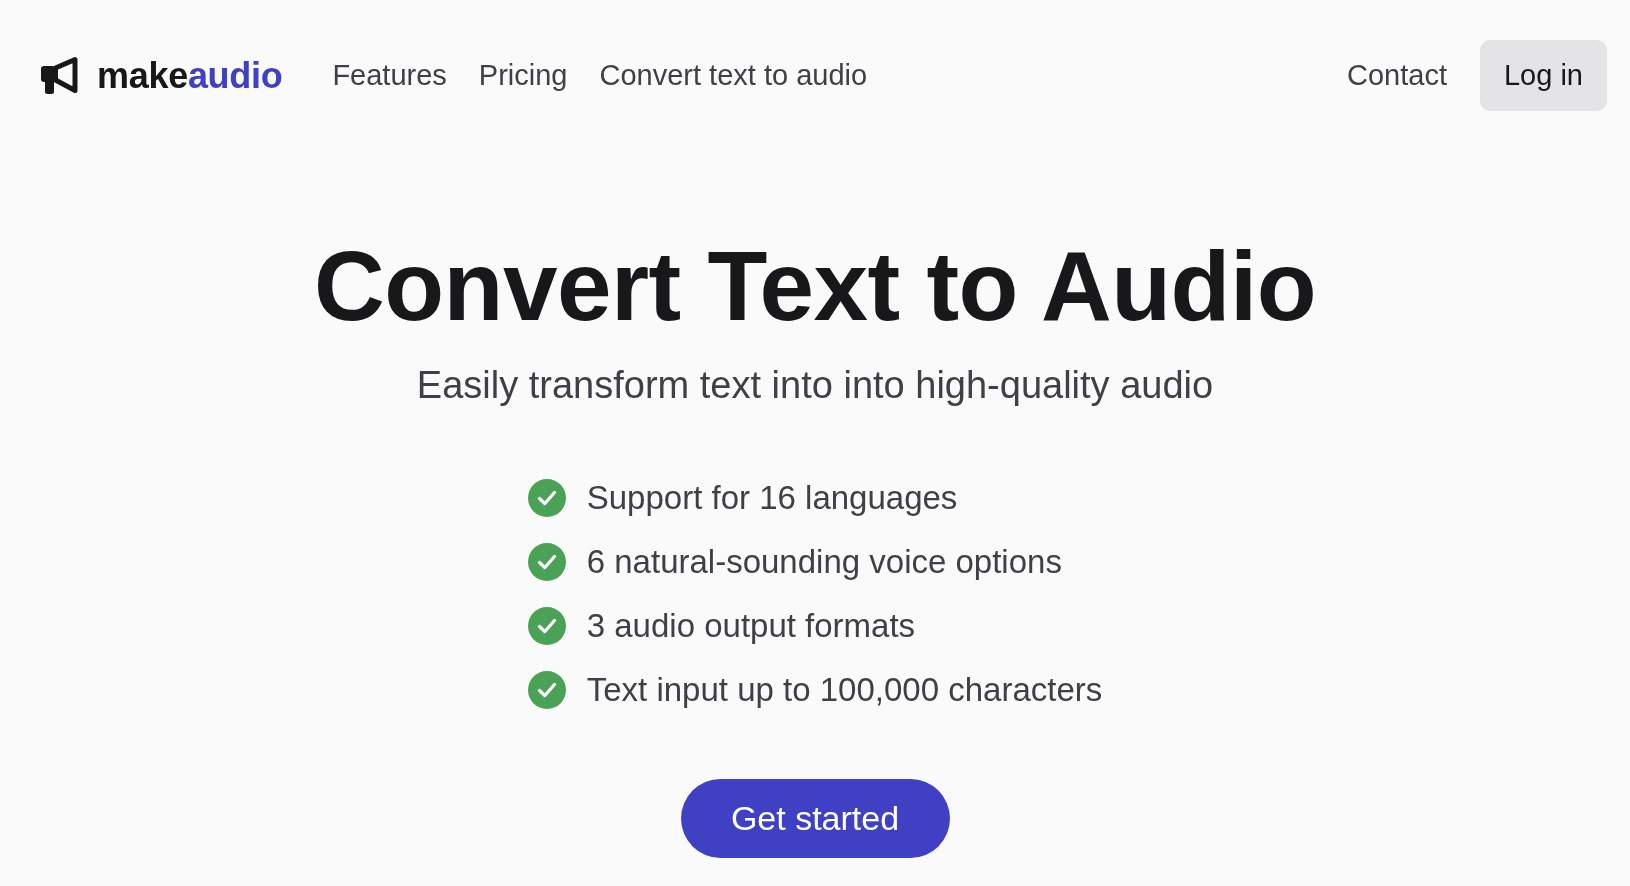 Image resolution: width=1630 pixels, height=886 pixels. What do you see at coordinates (824, 562) in the screenshot?
I see `feature-text: 6 natural-sounding voice options` at bounding box center [824, 562].